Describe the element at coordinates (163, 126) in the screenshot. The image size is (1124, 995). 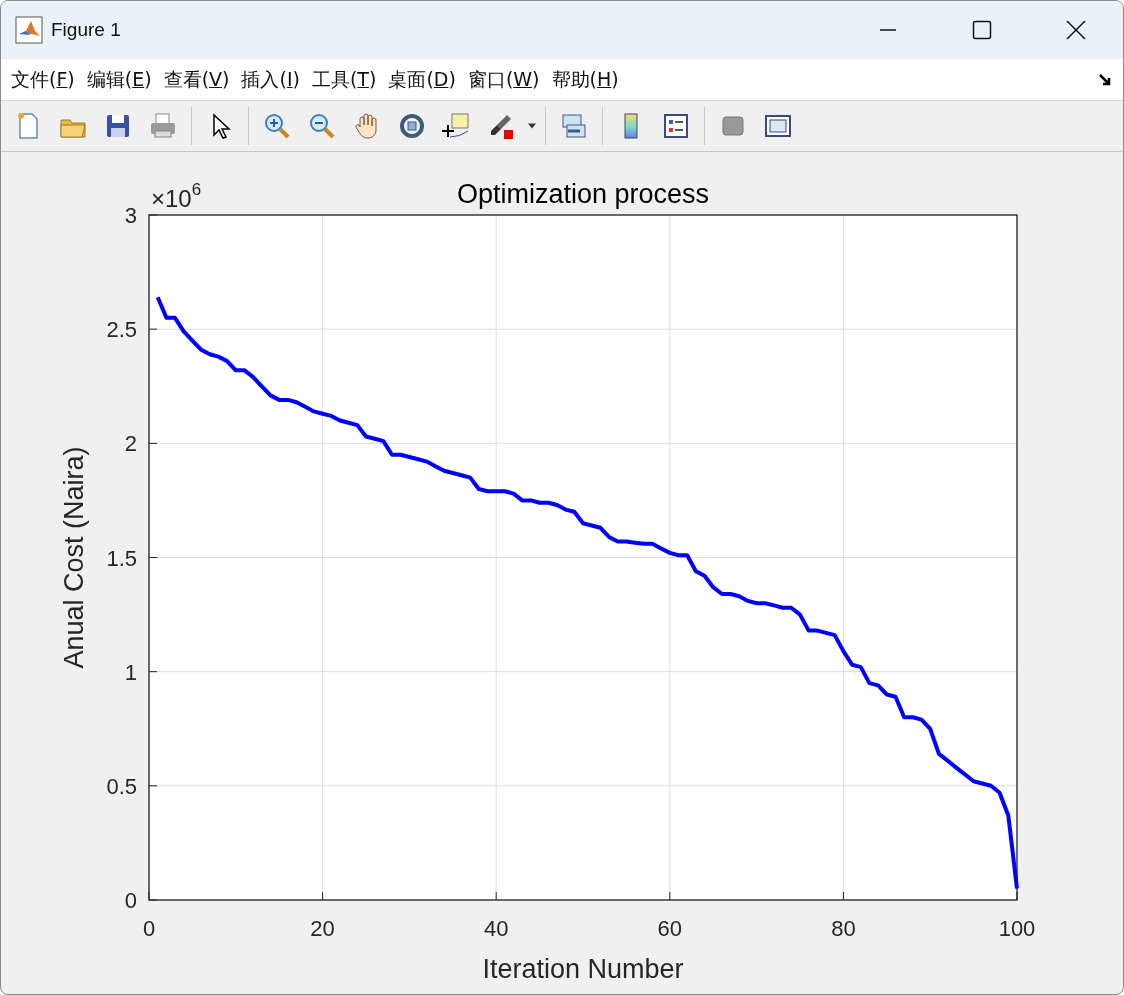
I see `print-icon` at that location.